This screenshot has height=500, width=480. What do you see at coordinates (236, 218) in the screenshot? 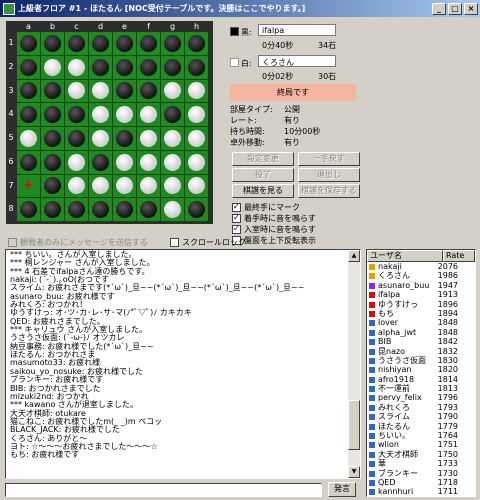
I see `checkbox-sound-move` at bounding box center [236, 218].